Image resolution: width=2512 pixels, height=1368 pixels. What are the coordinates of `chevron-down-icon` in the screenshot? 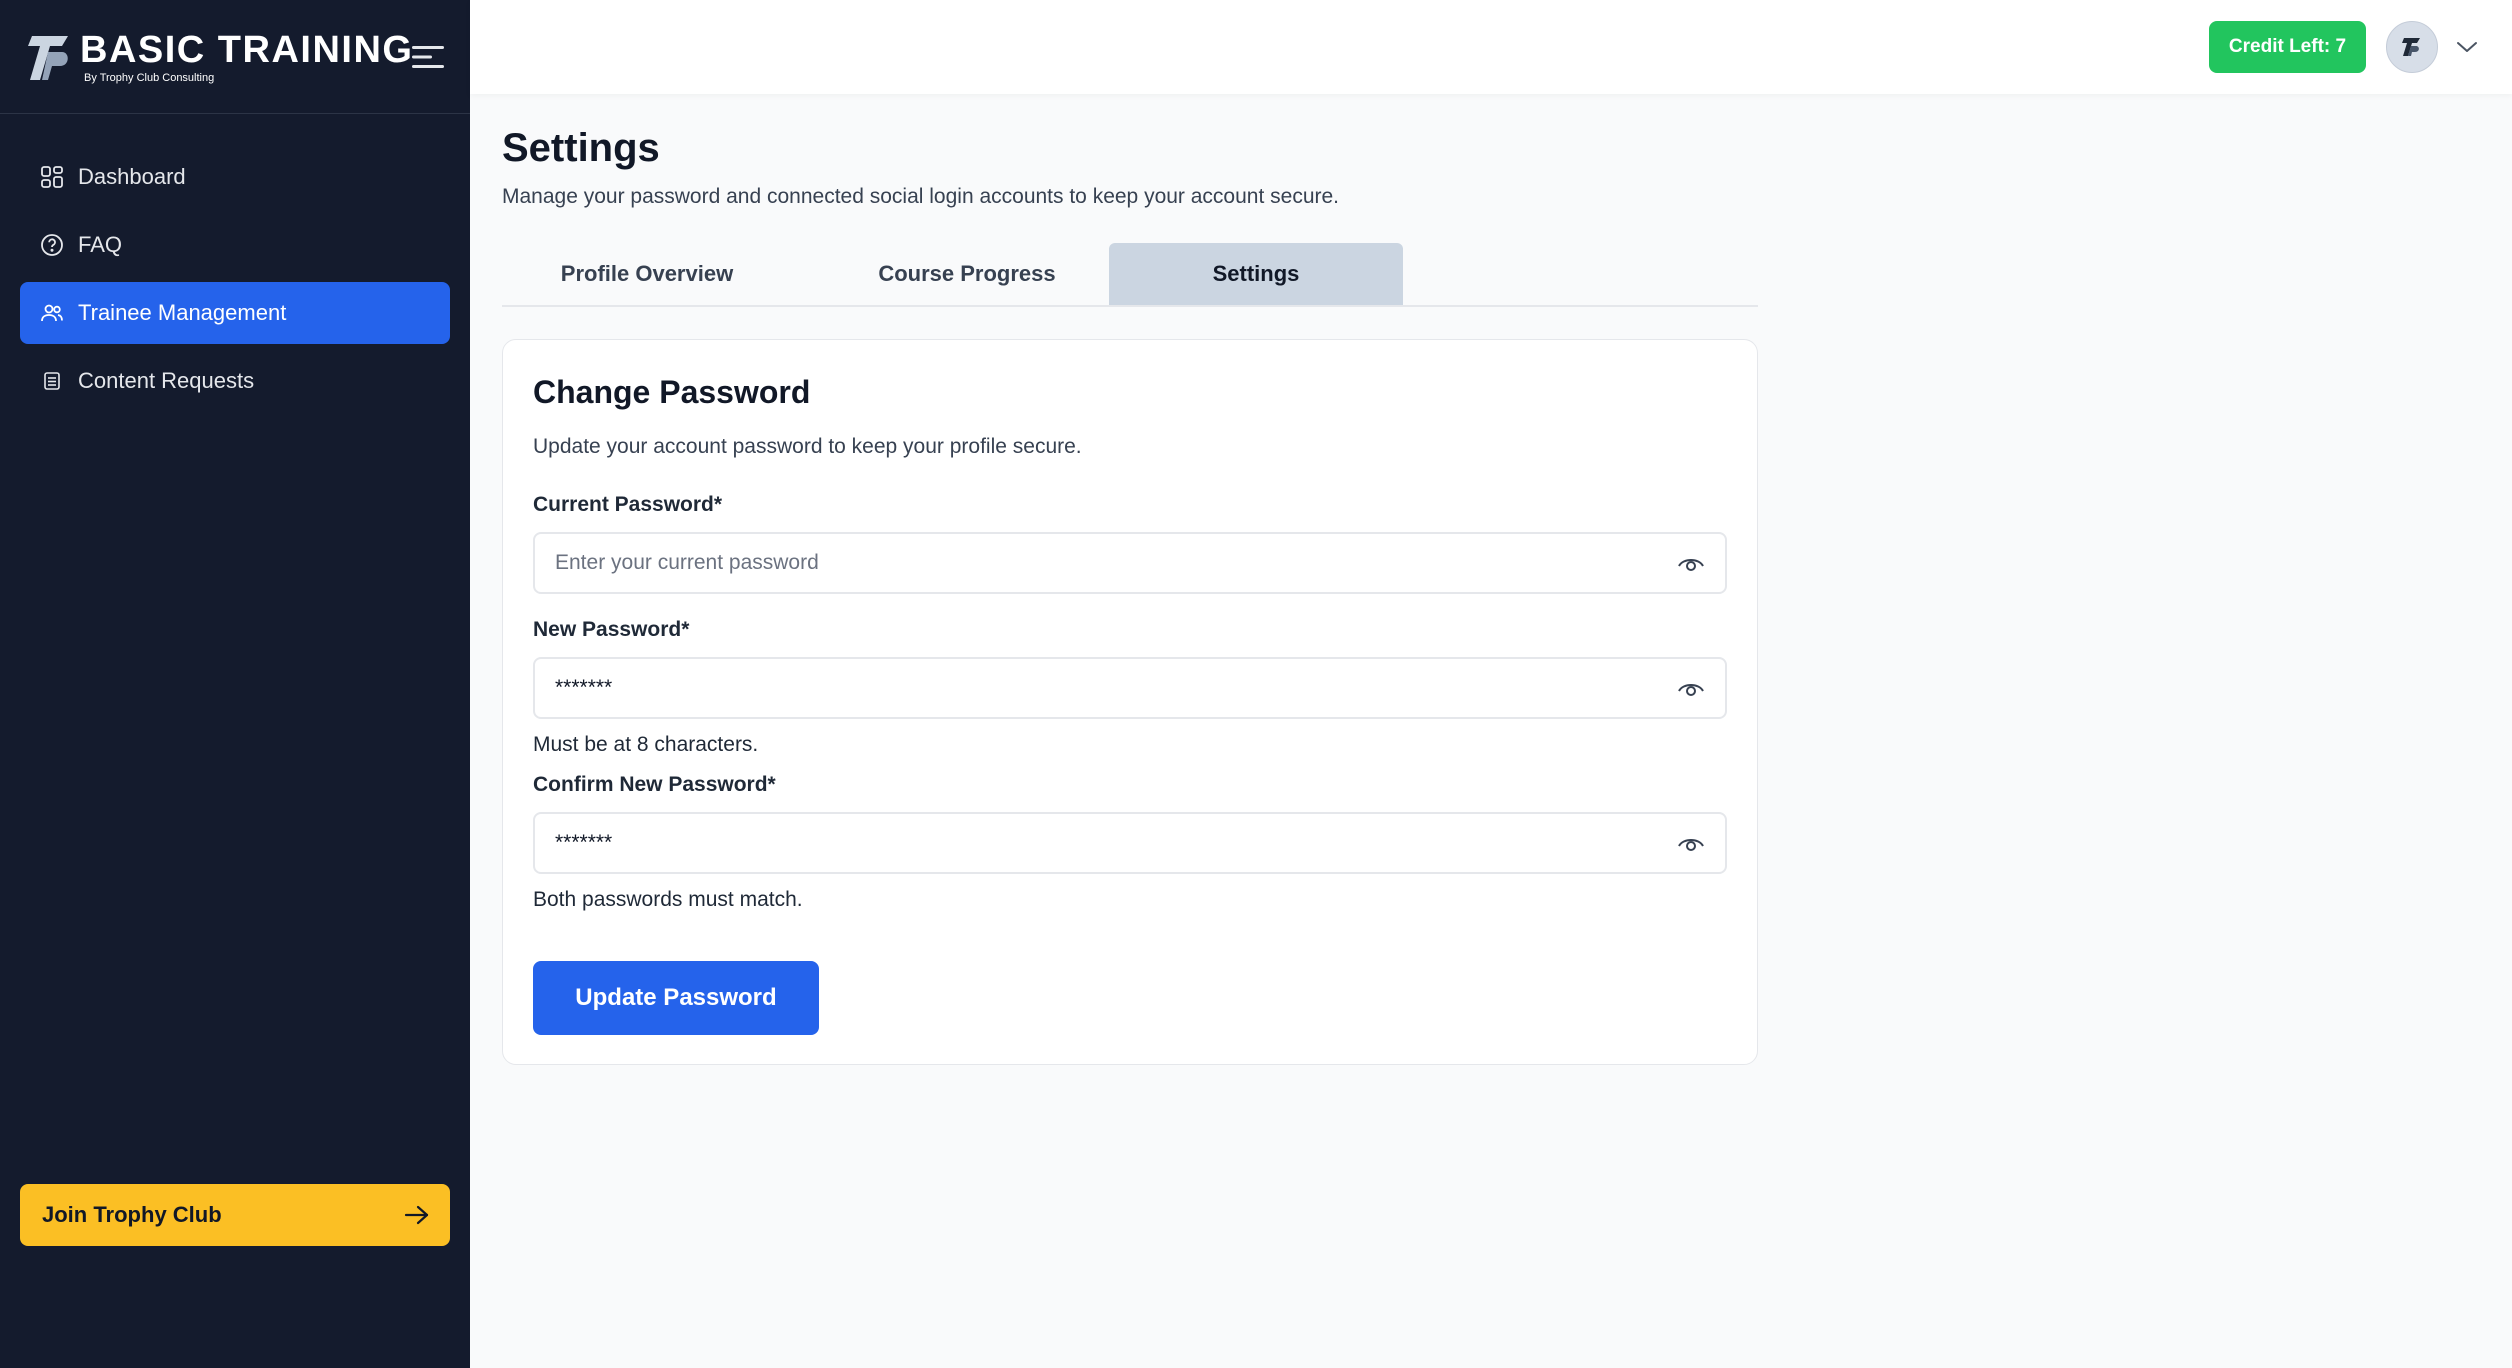 It's located at (2467, 47).